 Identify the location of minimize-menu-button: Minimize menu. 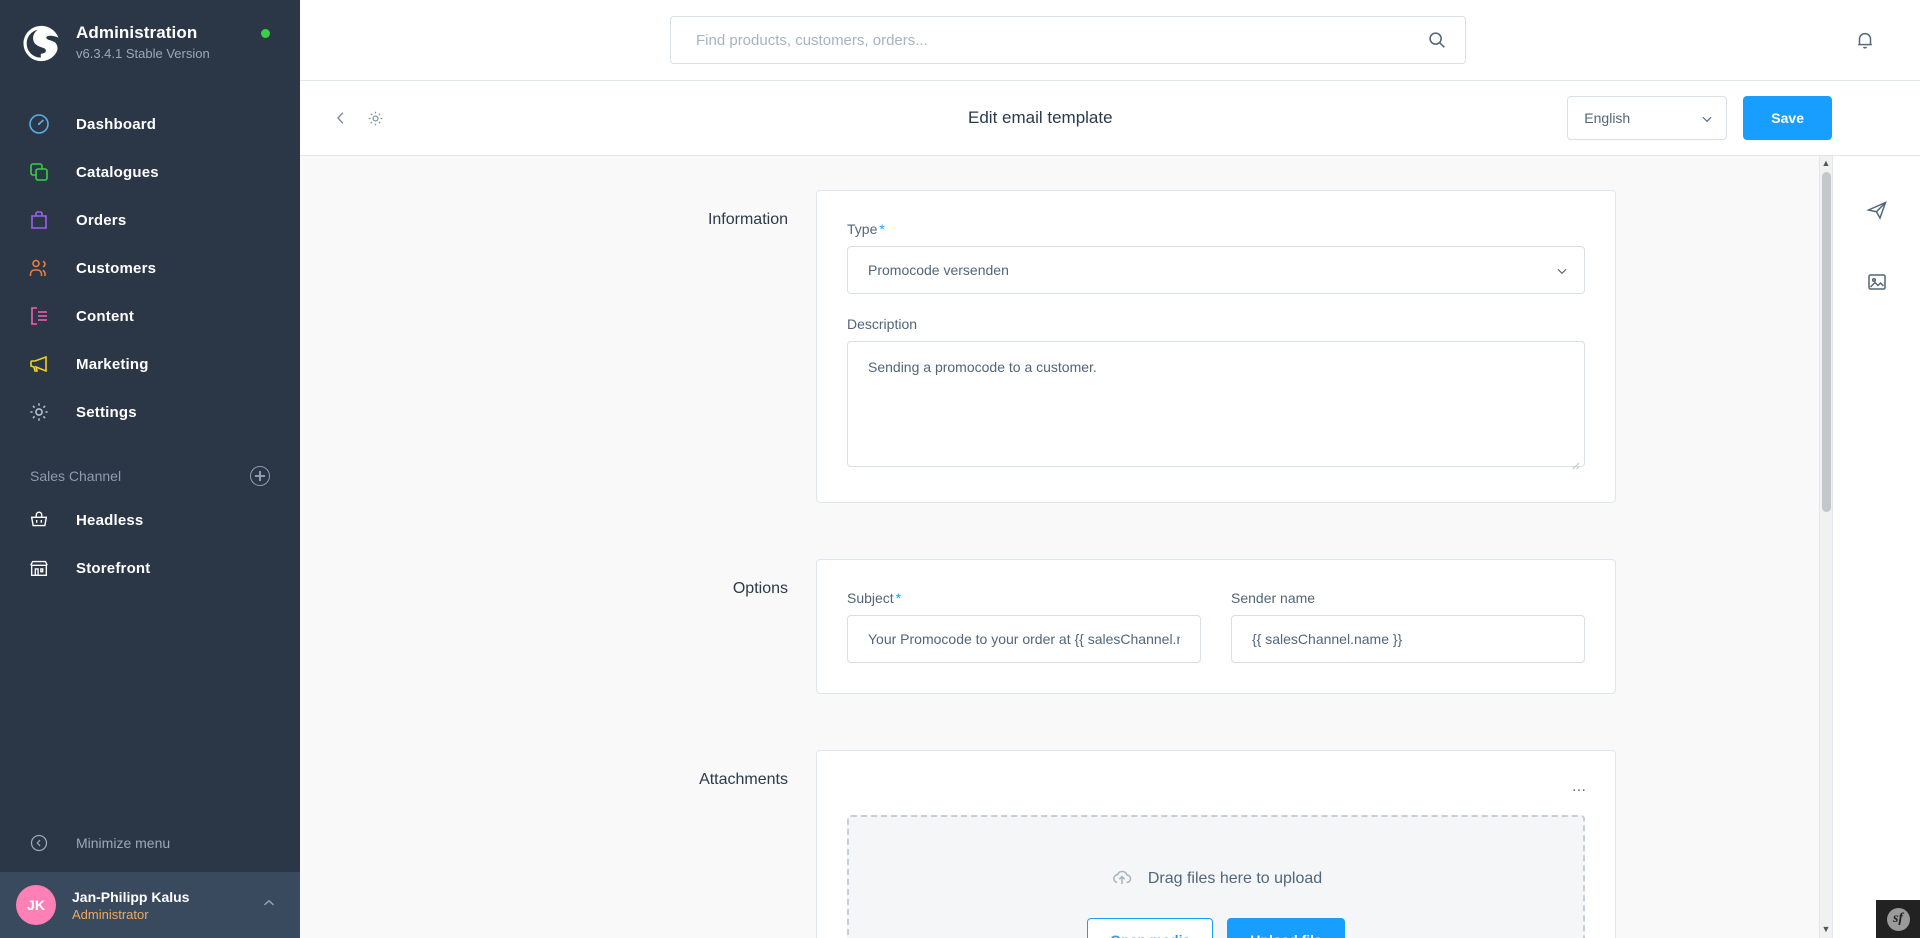
(150, 843).